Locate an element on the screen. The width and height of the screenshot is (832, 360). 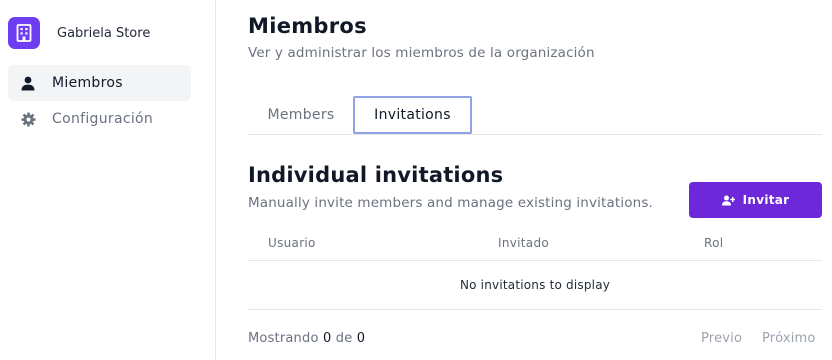
column-header-invitado: Invitado is located at coordinates (523, 243).